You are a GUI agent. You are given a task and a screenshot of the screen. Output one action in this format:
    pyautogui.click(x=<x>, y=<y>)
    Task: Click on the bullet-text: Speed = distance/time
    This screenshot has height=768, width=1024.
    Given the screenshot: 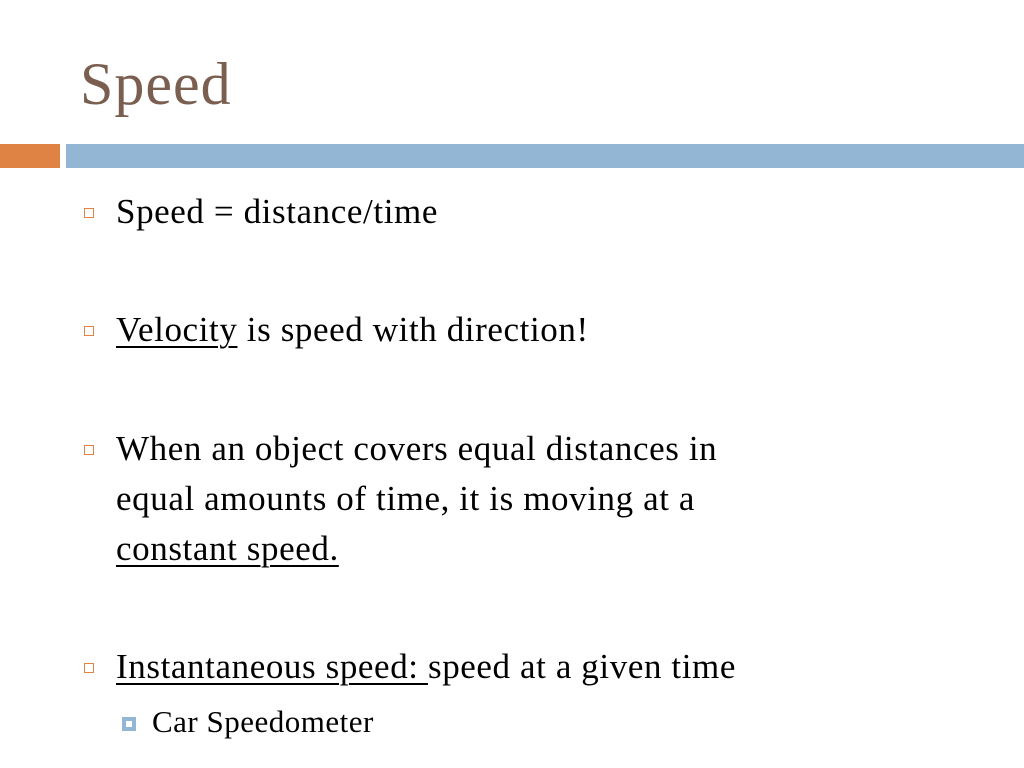 What is the action you would take?
    pyautogui.click(x=277, y=211)
    